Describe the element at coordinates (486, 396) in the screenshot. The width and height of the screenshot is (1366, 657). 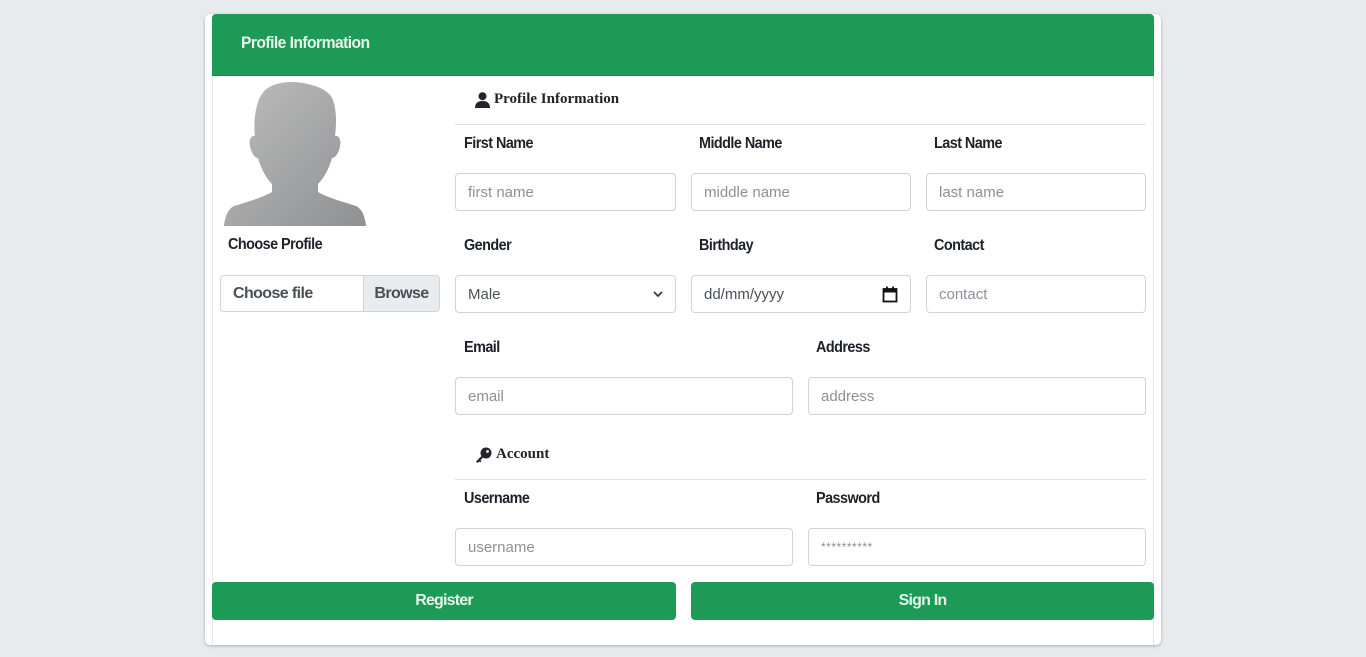
I see `email-placeholder: email` at that location.